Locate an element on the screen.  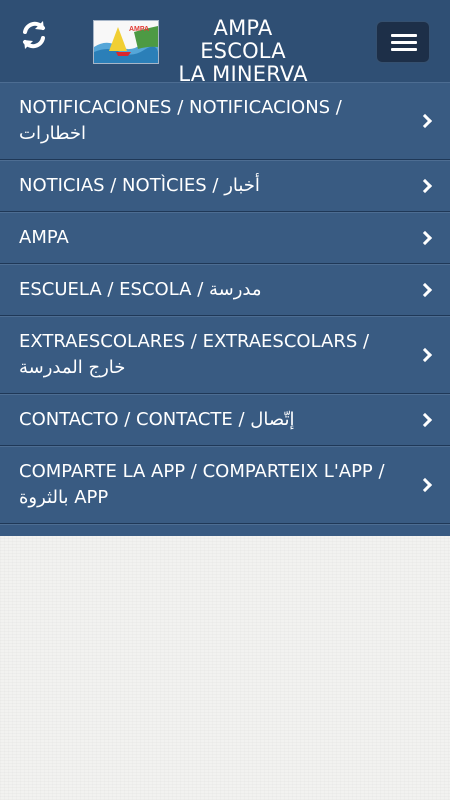
menu-item-noticias: NOTICIAS / NOTÌCIES / أخبار is located at coordinates (225, 186).